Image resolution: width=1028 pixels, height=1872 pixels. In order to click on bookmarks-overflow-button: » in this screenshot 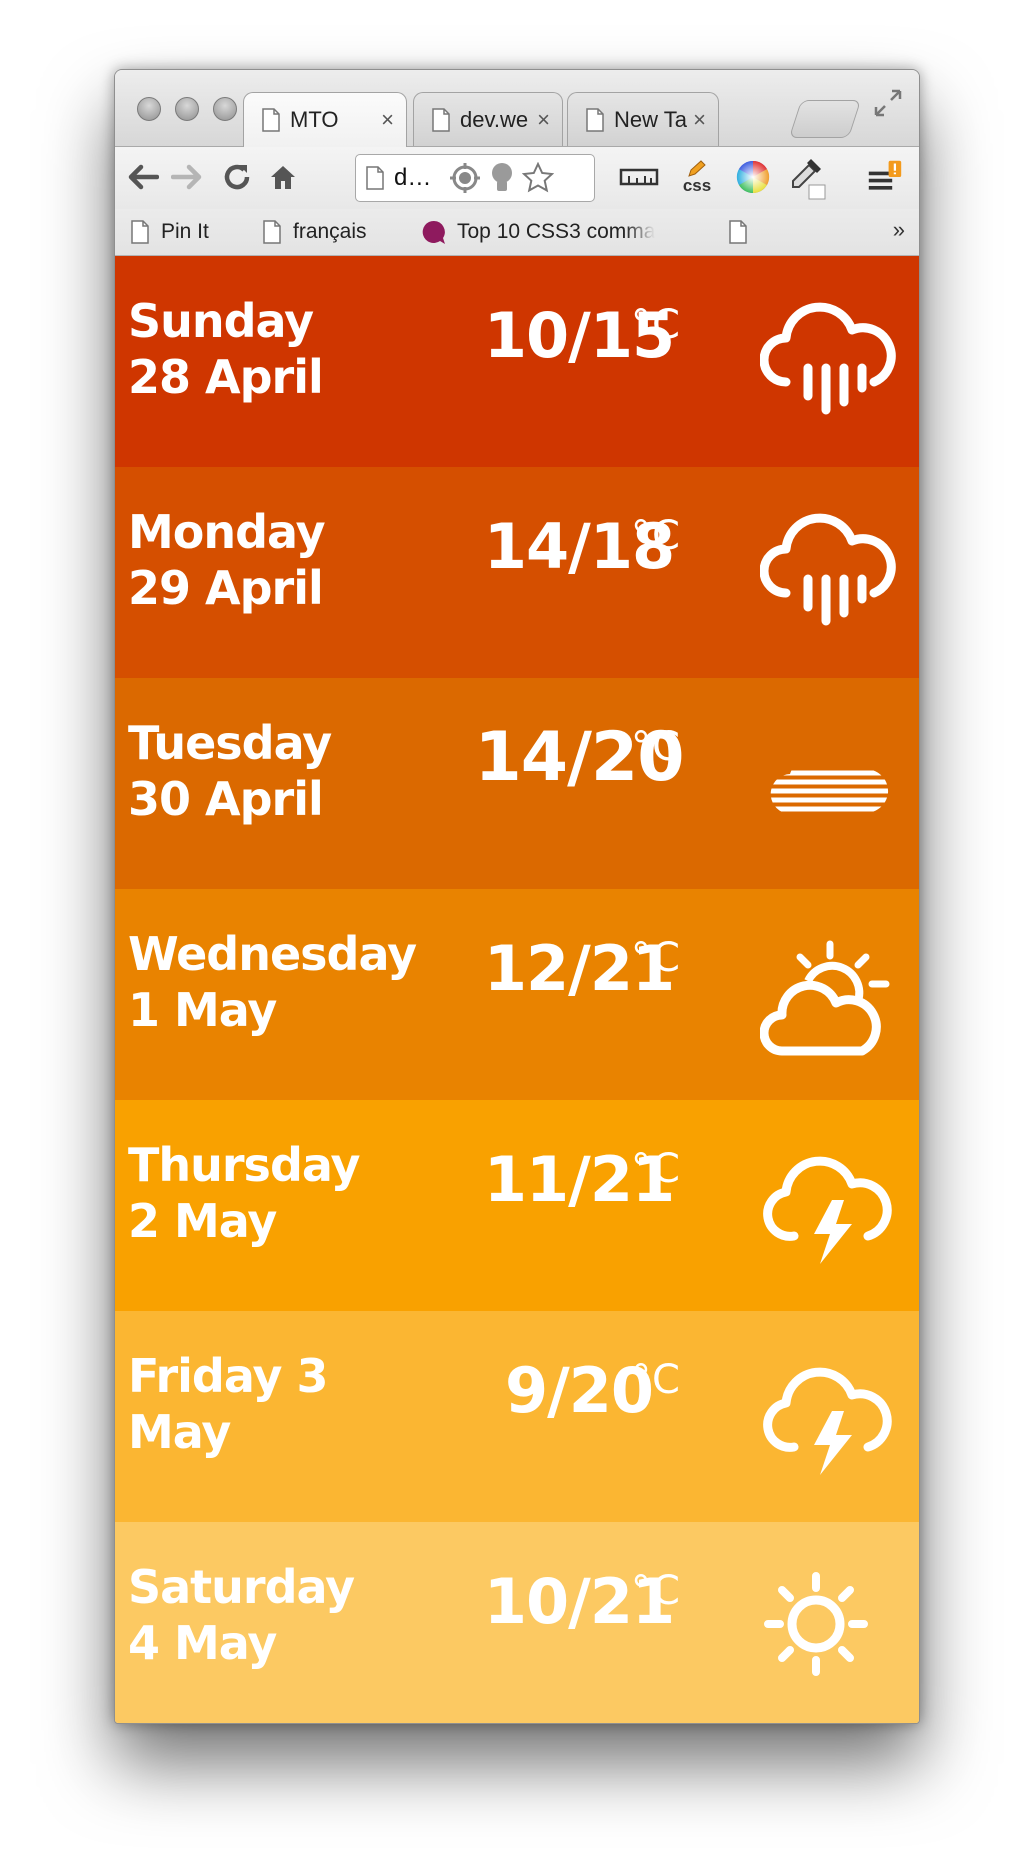, I will do `click(899, 230)`.